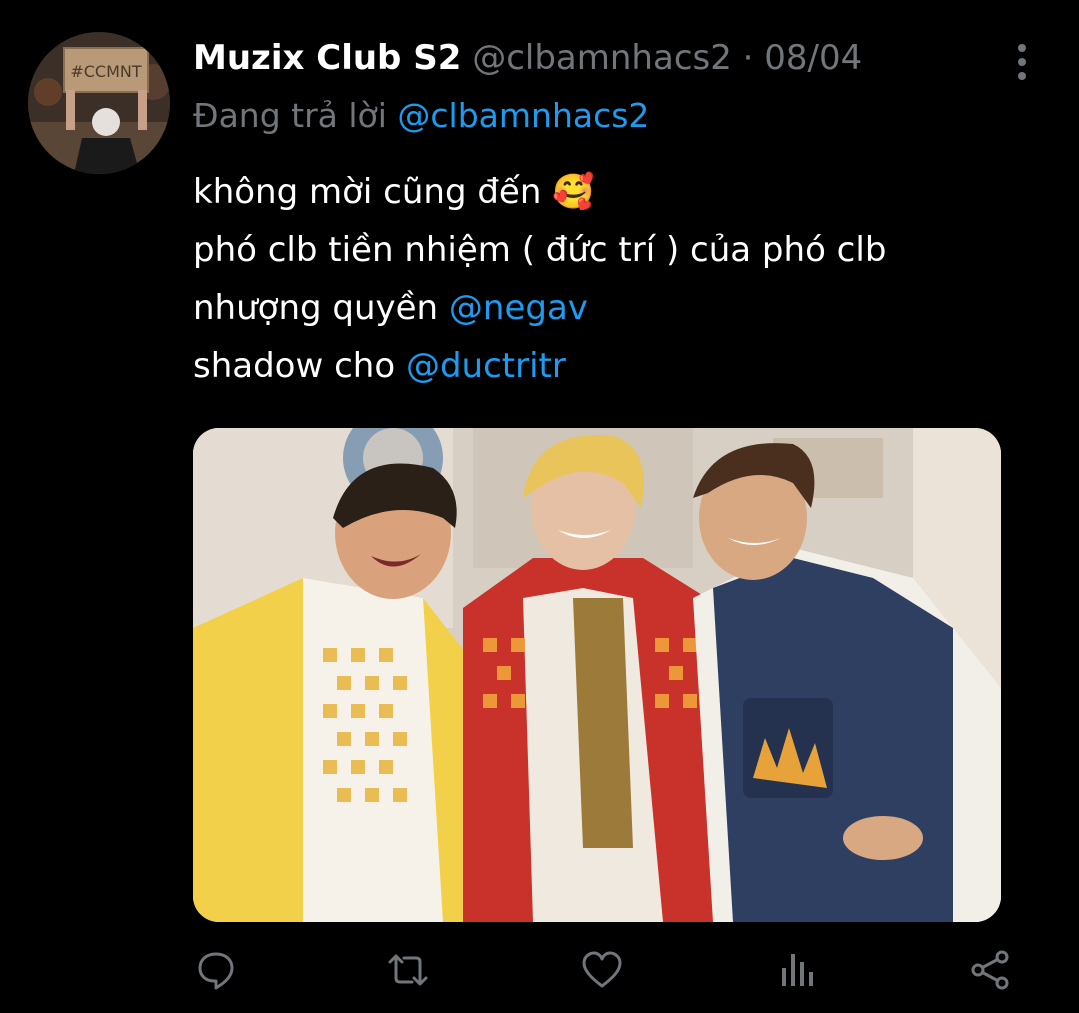 This screenshot has width=1079, height=1013. What do you see at coordinates (106, 71) in the screenshot?
I see `avatar-sign-text: #CCMNT` at bounding box center [106, 71].